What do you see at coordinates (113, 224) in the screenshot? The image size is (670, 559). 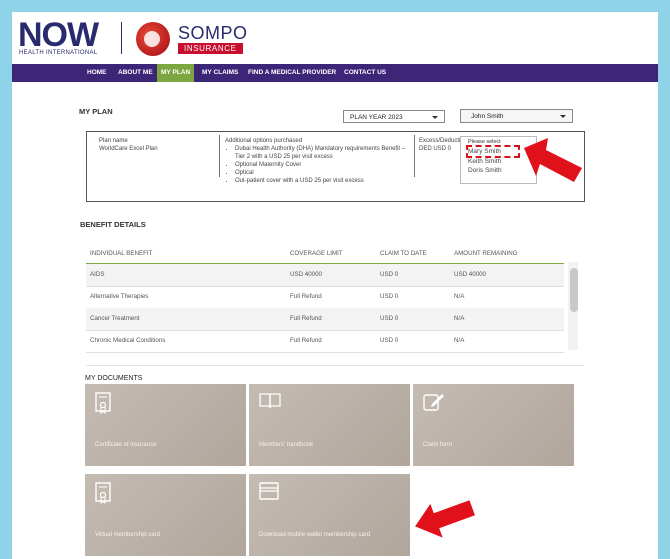 I see `benefit-details-title: BENEFIT DETAILS` at bounding box center [113, 224].